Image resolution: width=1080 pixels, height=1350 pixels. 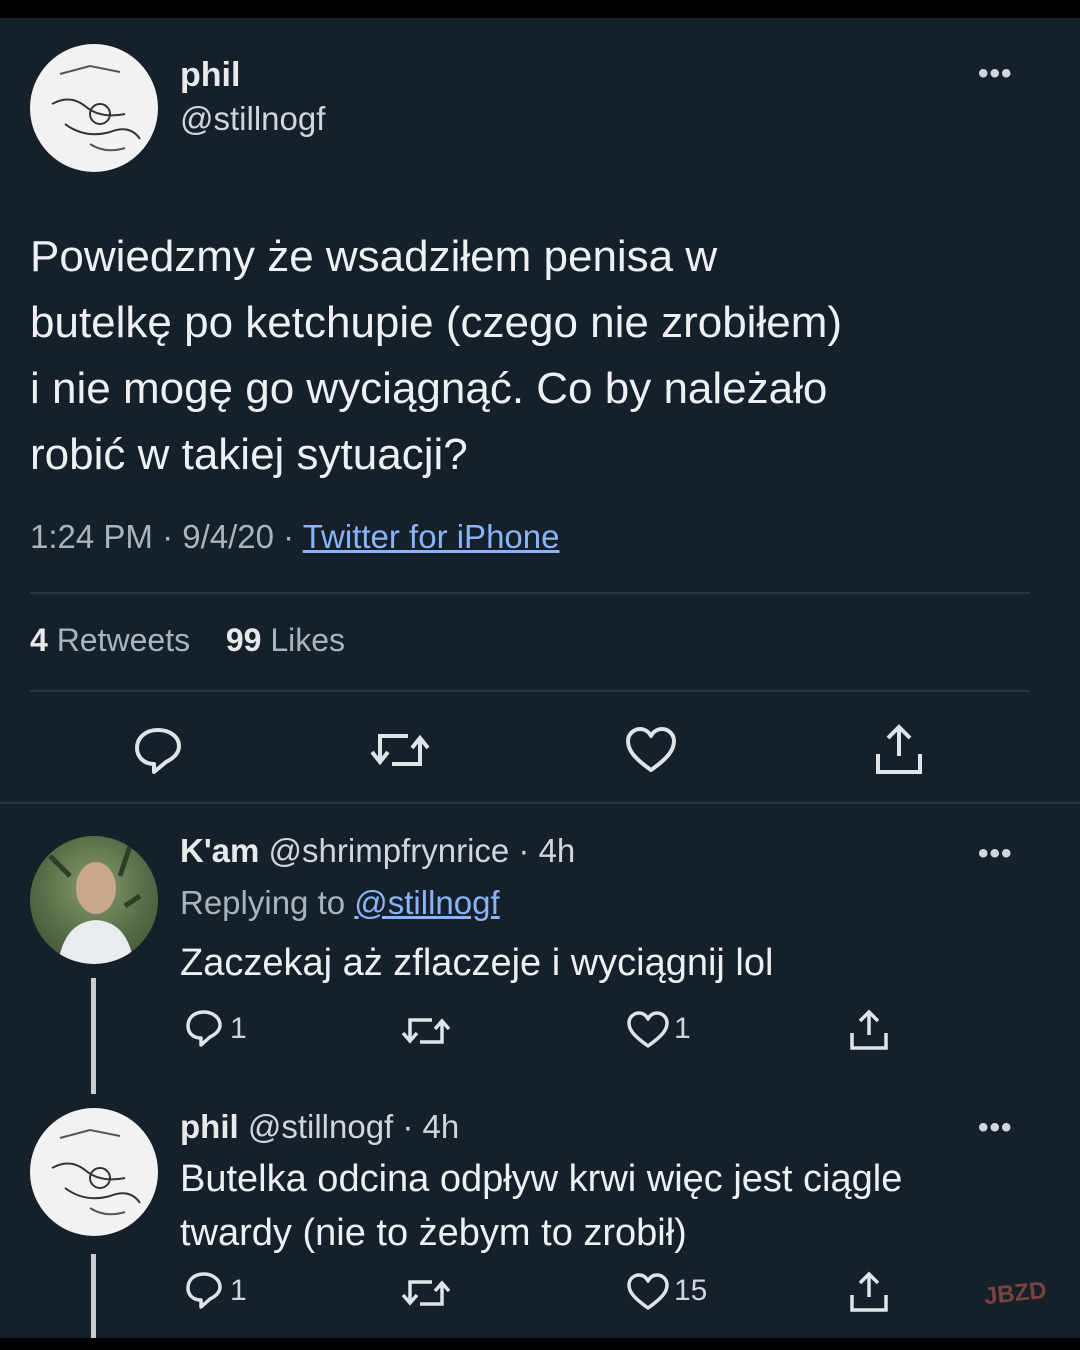 I want to click on replying-to-label: Replying to, so click(x=267, y=902).